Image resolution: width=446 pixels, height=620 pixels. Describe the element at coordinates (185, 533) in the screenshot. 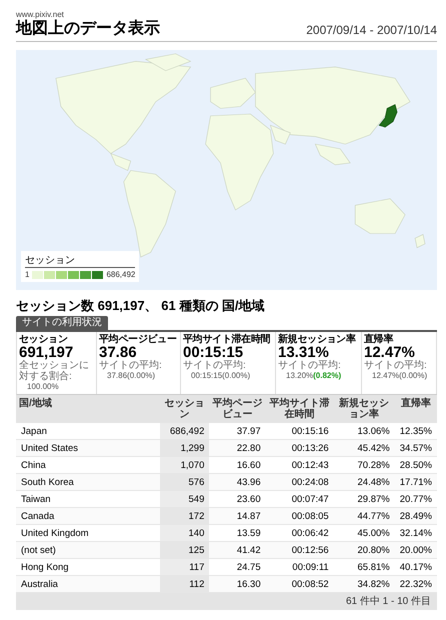

I see `table-cell: 140` at that location.